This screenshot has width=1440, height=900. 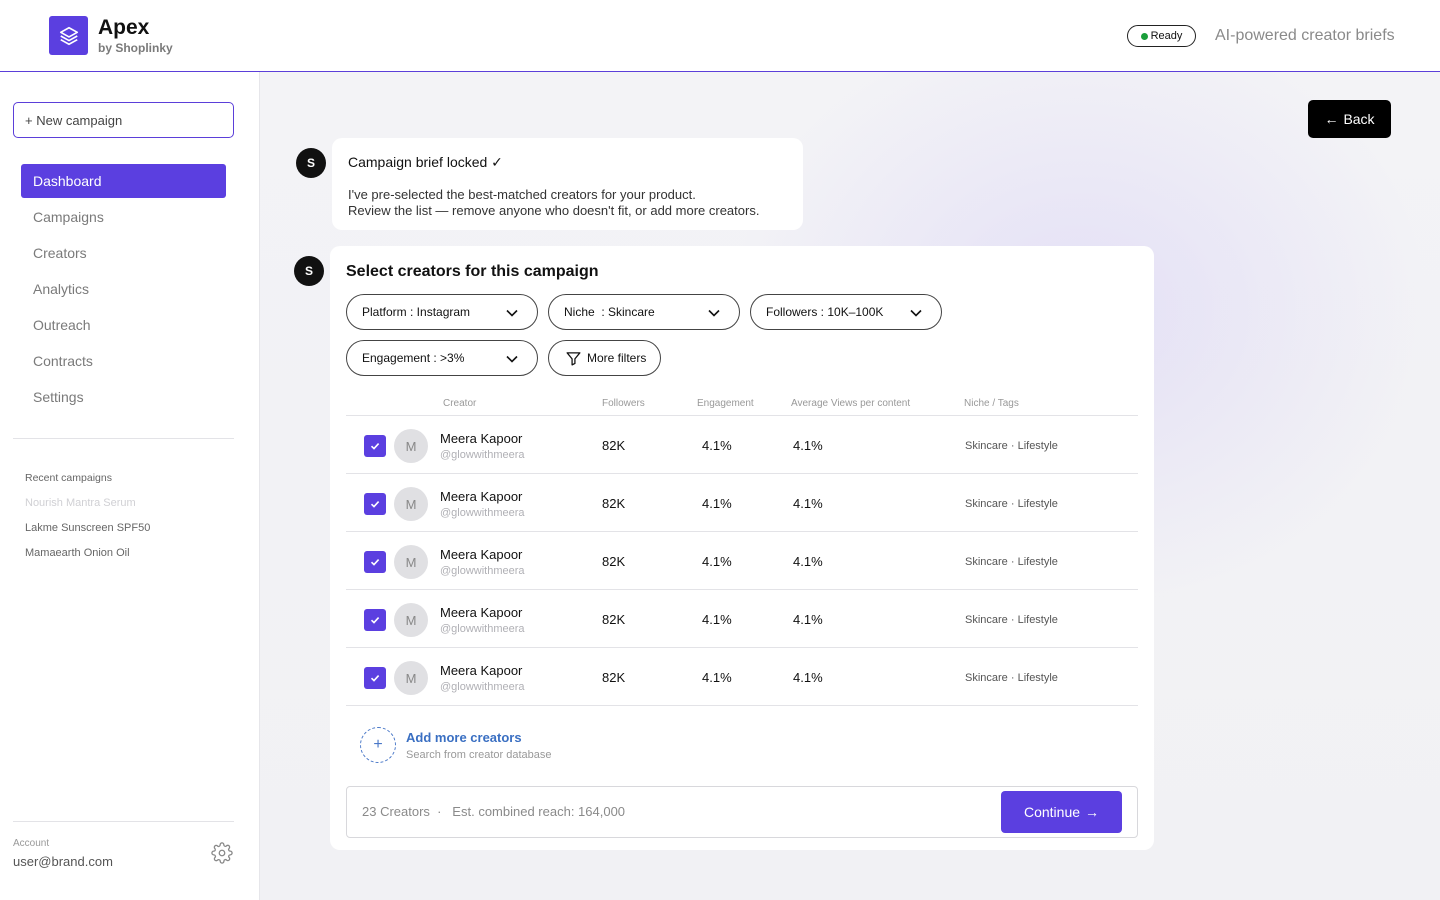 I want to click on recent-campaign-item: Nourish Mantra Serum, so click(x=80, y=503).